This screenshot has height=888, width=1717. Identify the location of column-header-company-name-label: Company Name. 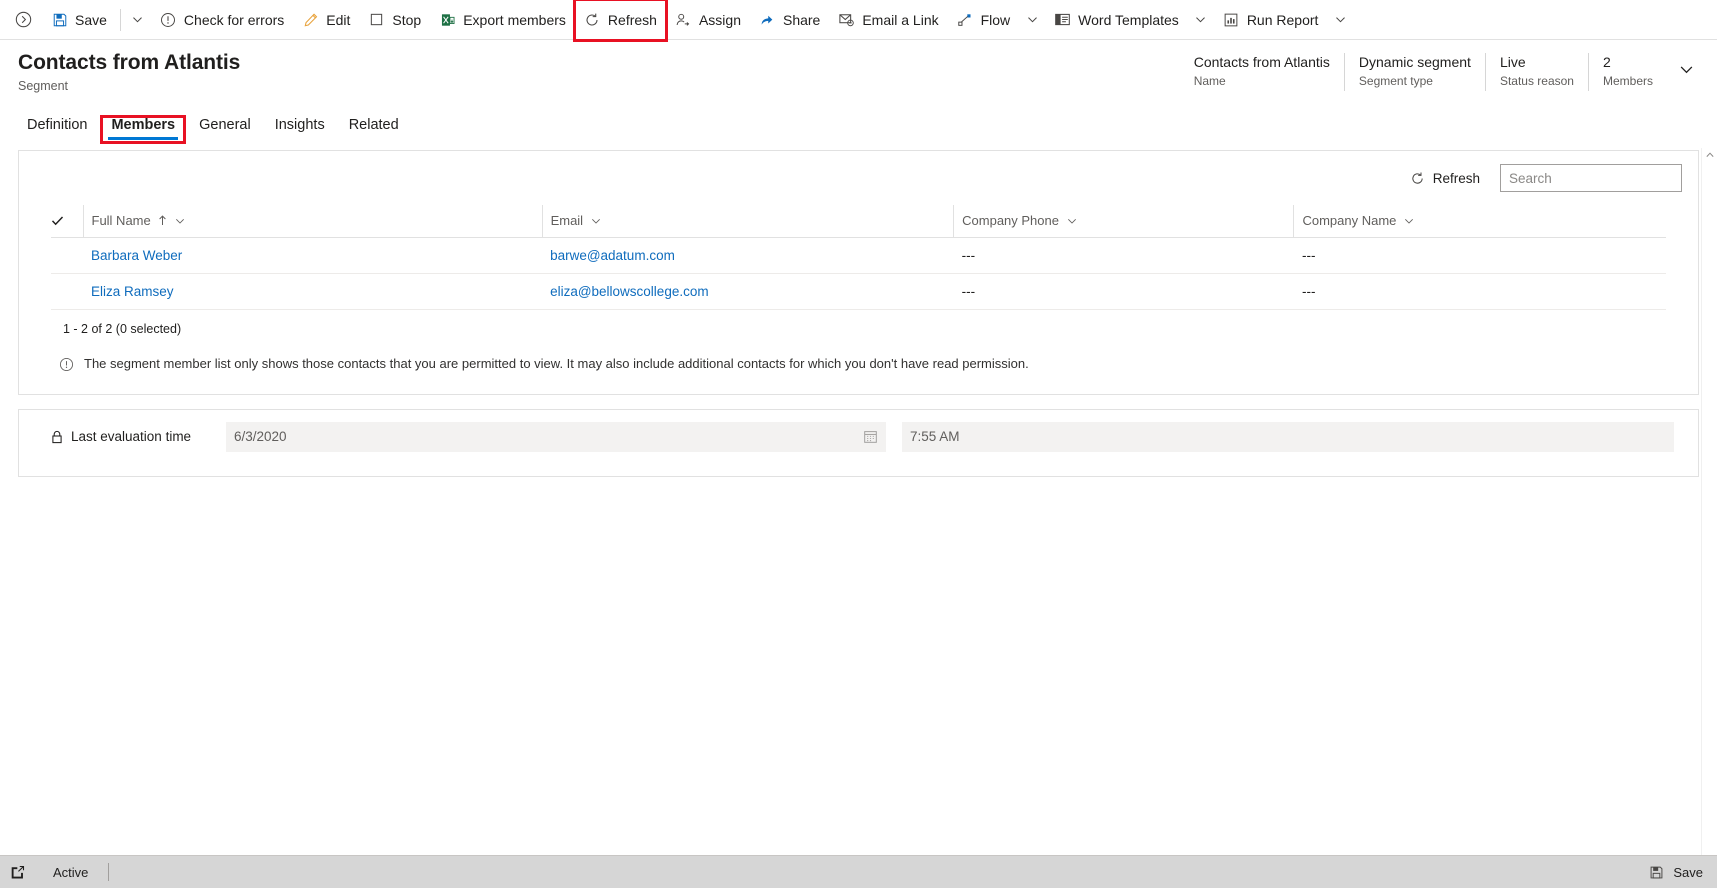
(1349, 221).